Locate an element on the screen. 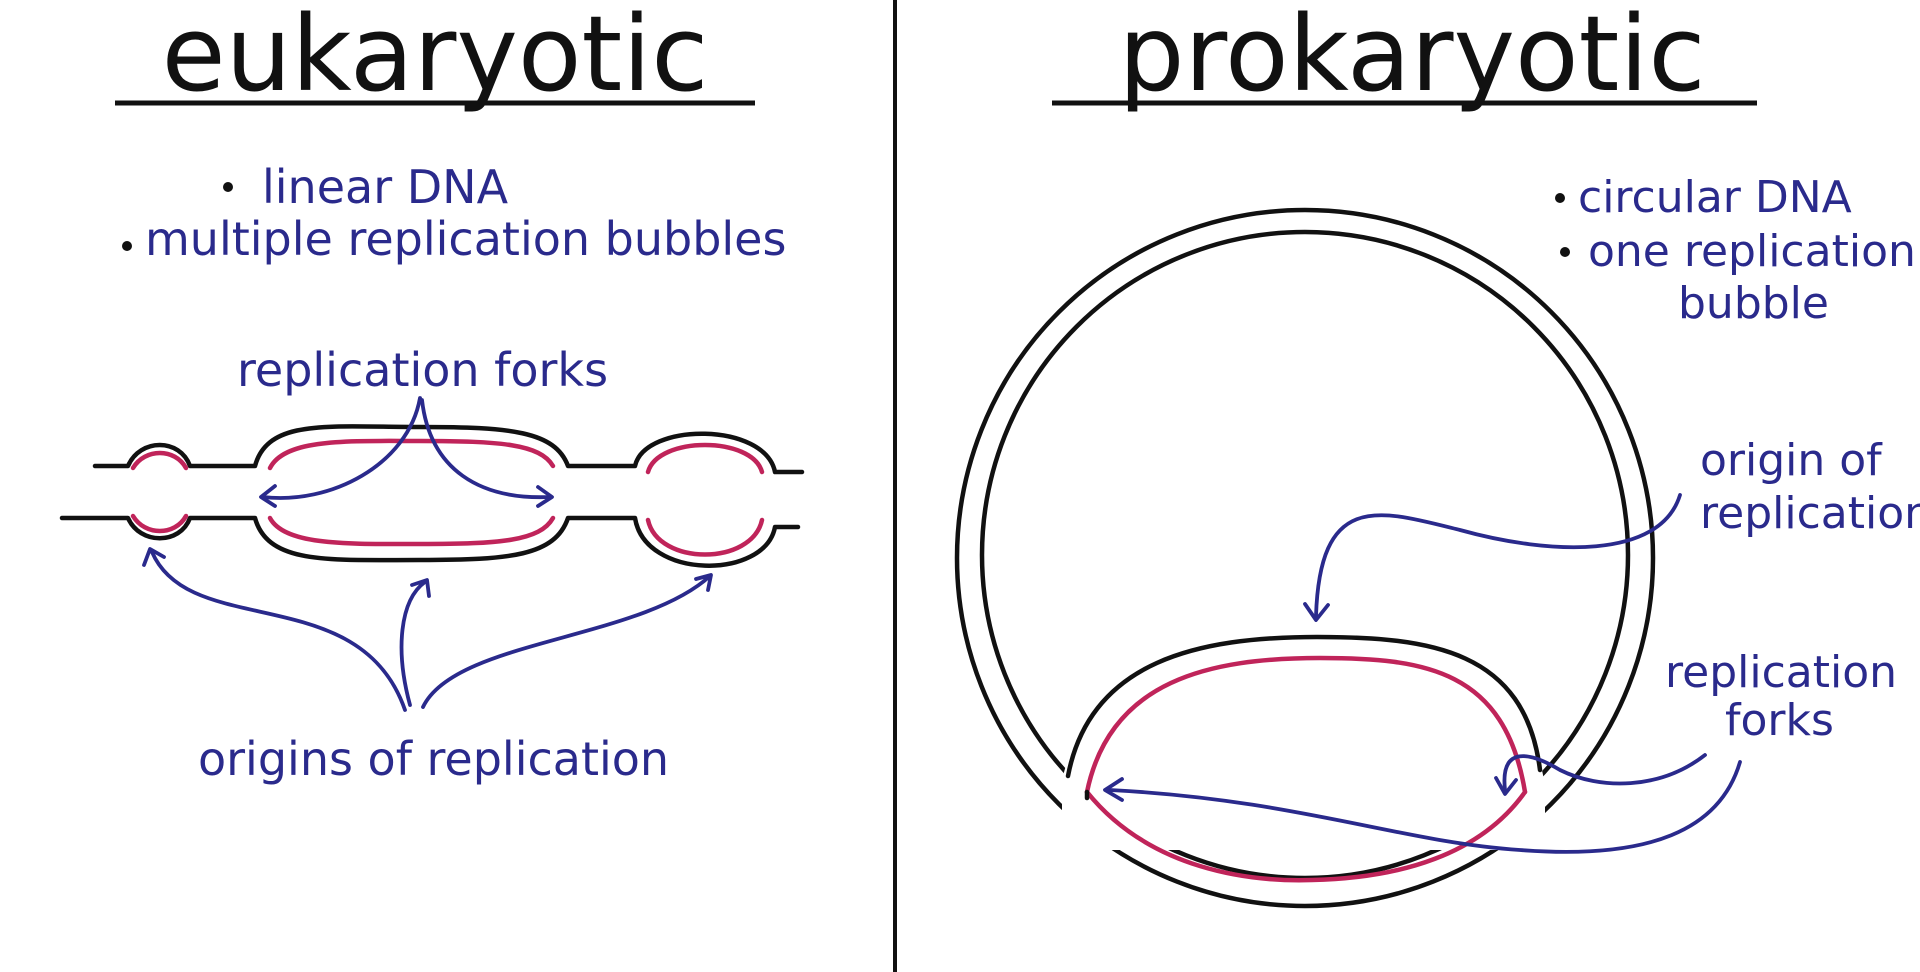 This screenshot has height=972, width=1920. new-strand-bubble-1-bottom is located at coordinates (159, 523).